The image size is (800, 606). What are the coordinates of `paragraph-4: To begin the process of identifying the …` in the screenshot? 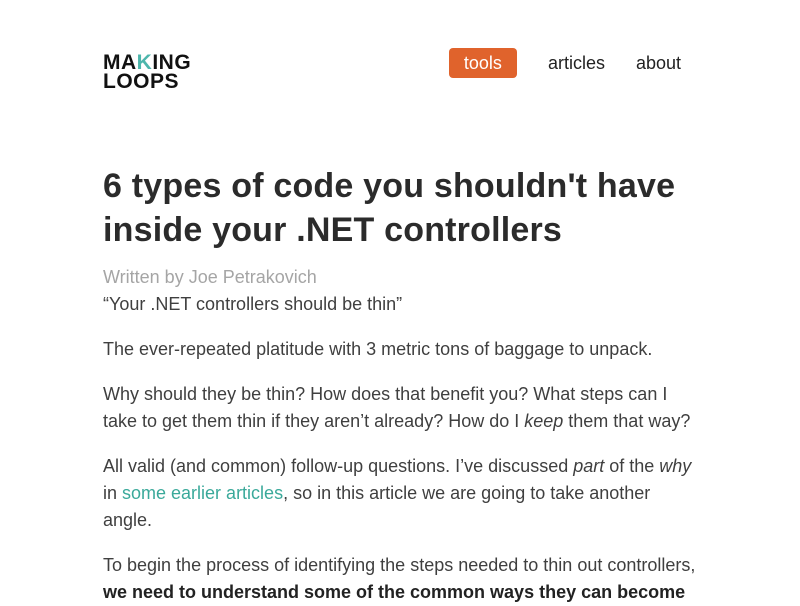 It's located at (403, 579).